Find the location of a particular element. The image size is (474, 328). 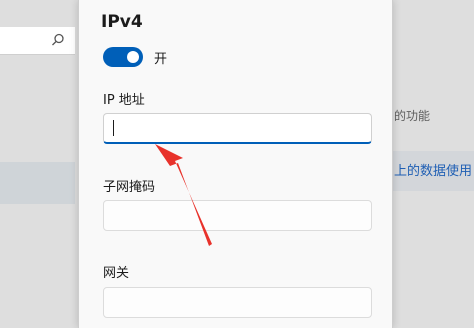

toggle-knob is located at coordinates (133, 57).